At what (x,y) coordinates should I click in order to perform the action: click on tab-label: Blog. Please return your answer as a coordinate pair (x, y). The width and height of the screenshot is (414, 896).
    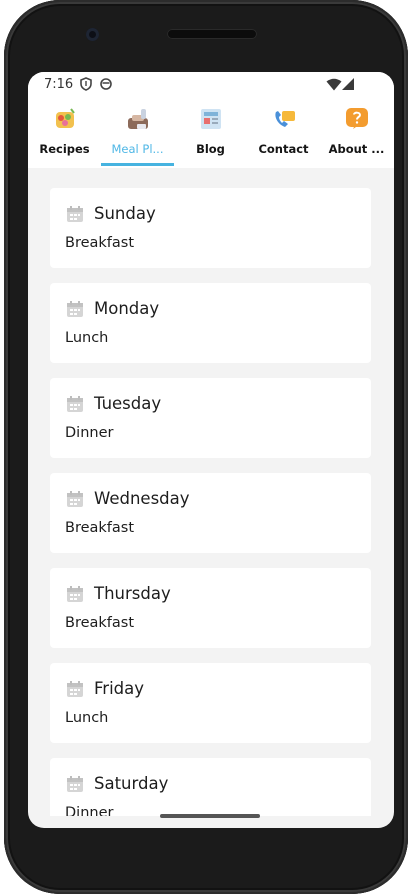
    Looking at the image, I should click on (210, 149).